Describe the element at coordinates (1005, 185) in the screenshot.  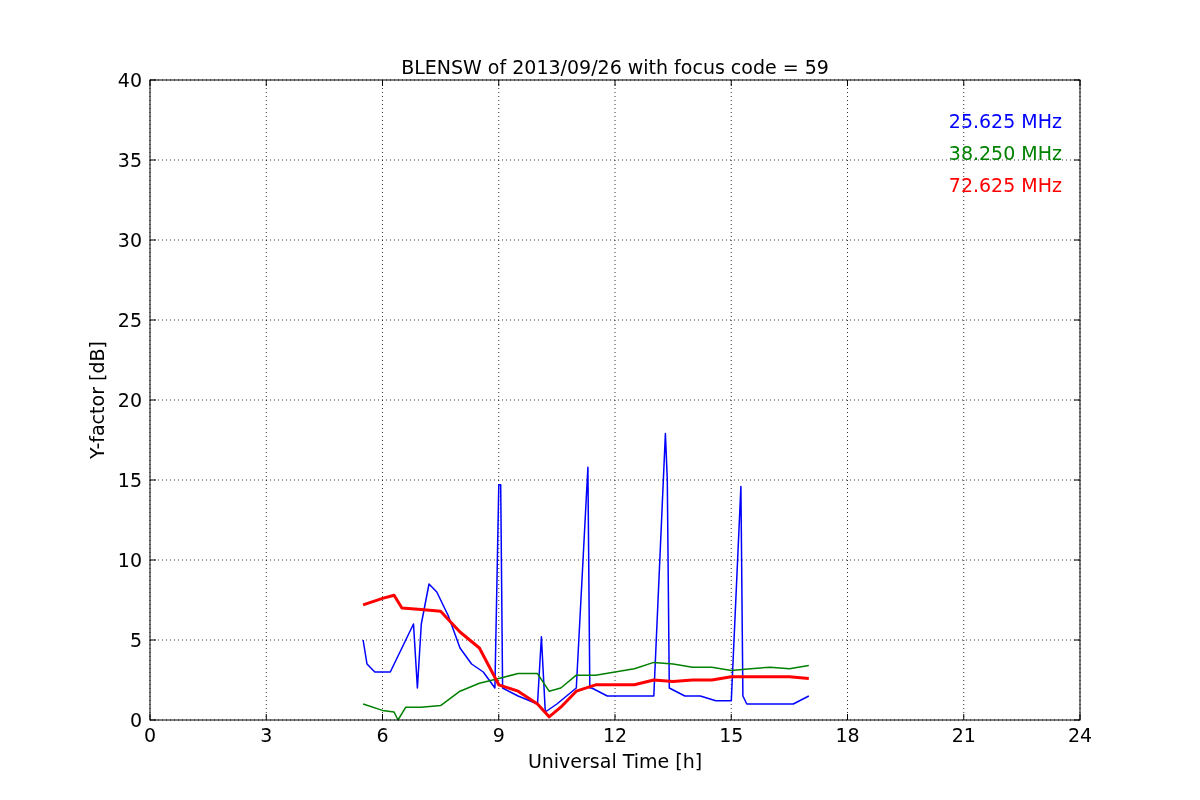
I see `legend-label: 72.625 MHz` at that location.